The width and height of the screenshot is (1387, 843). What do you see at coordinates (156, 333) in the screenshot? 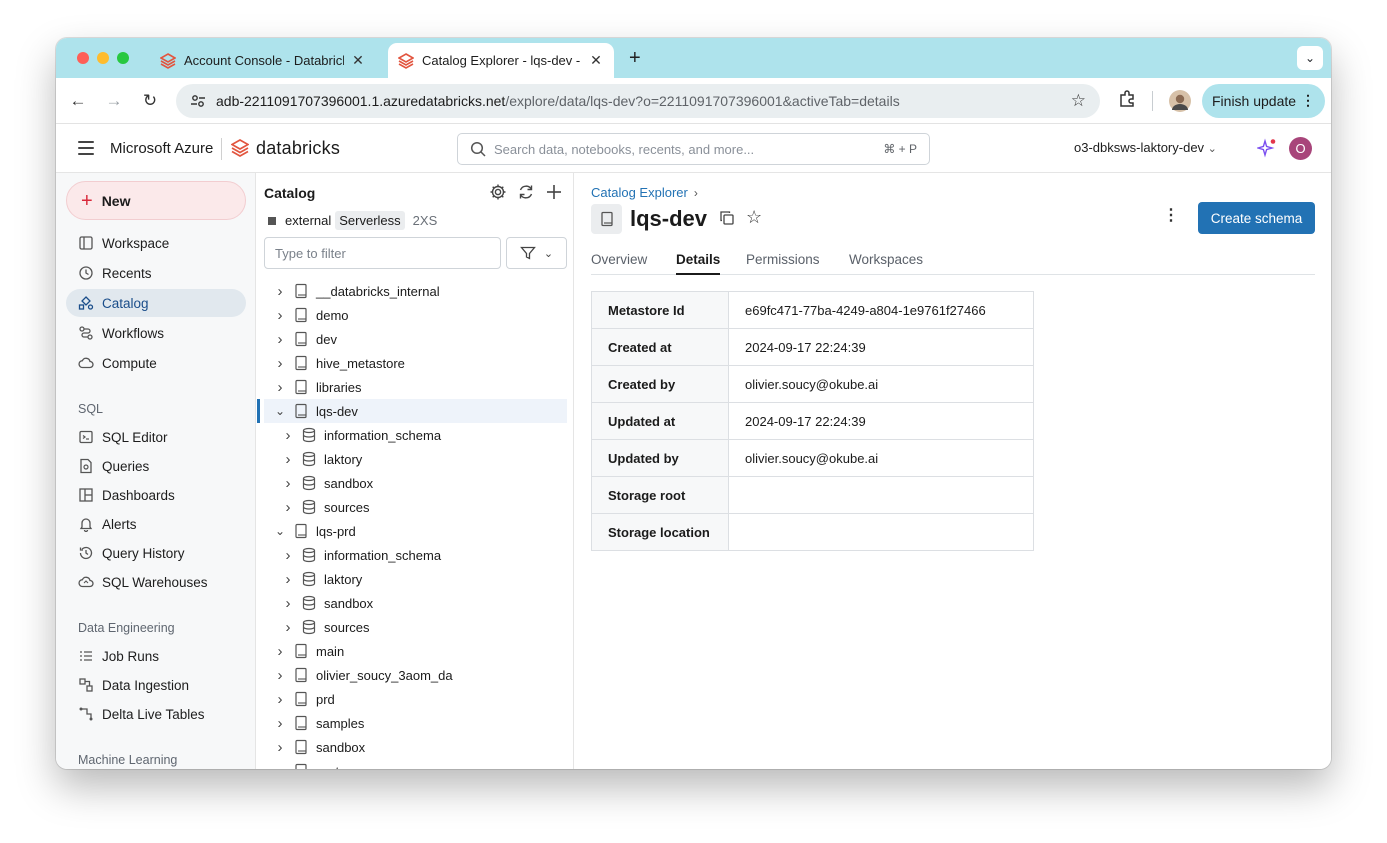
I see `sidebar-item-workflows: Workflows` at bounding box center [156, 333].